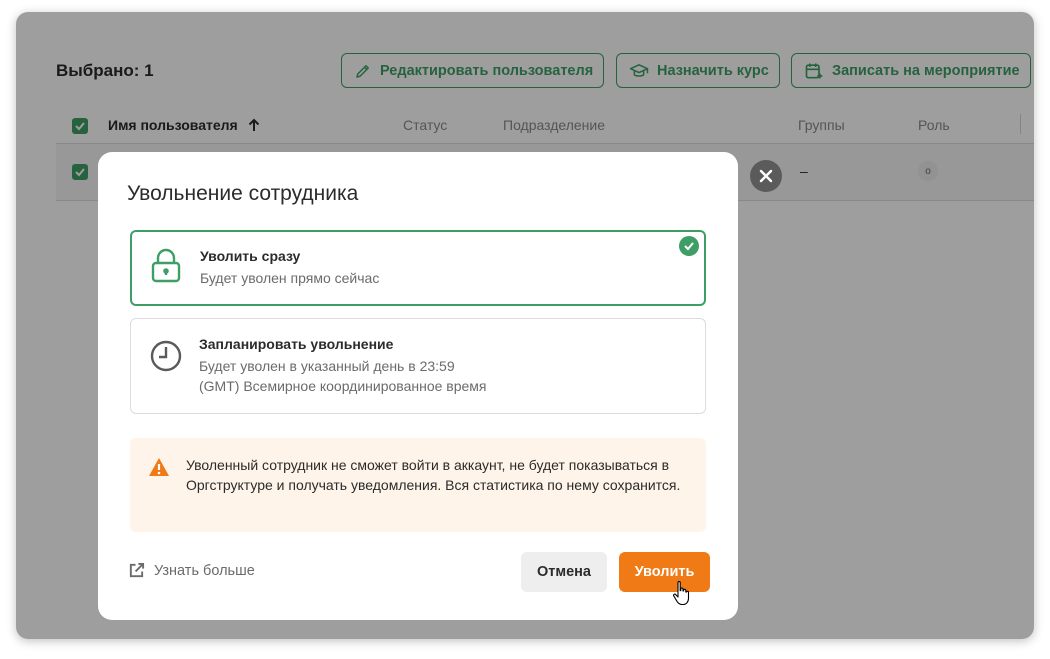 The image size is (1050, 659). I want to click on close-modal-button, so click(766, 176).